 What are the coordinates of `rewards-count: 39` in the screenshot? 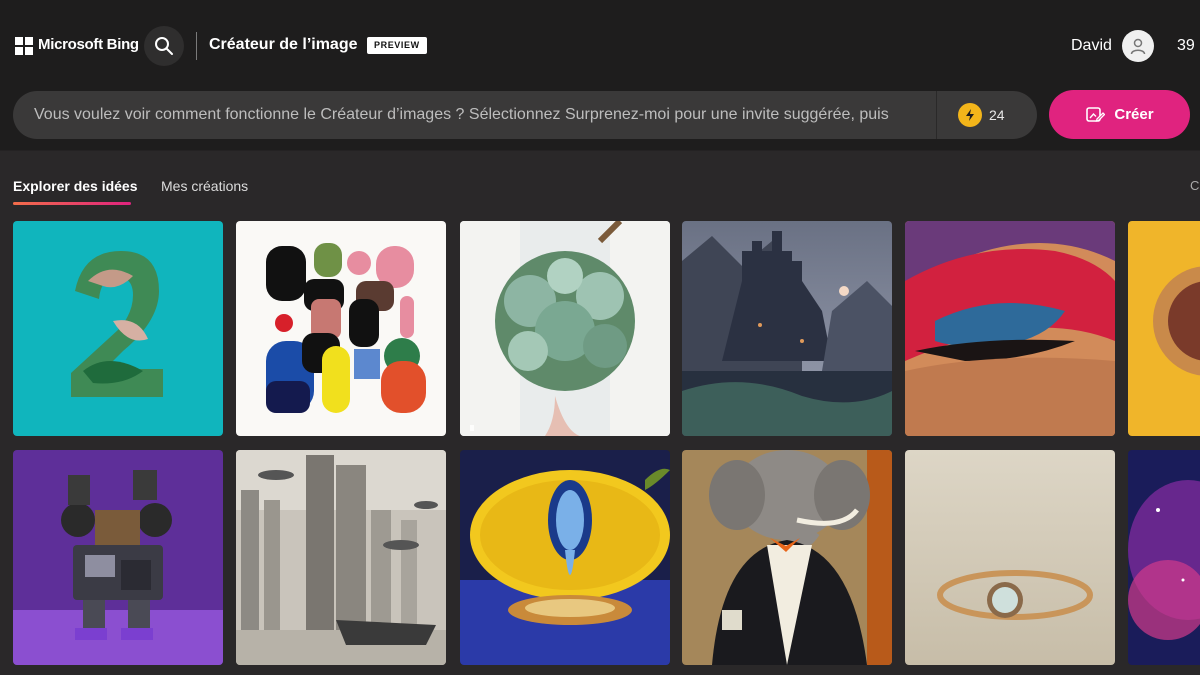 It's located at (1186, 46).